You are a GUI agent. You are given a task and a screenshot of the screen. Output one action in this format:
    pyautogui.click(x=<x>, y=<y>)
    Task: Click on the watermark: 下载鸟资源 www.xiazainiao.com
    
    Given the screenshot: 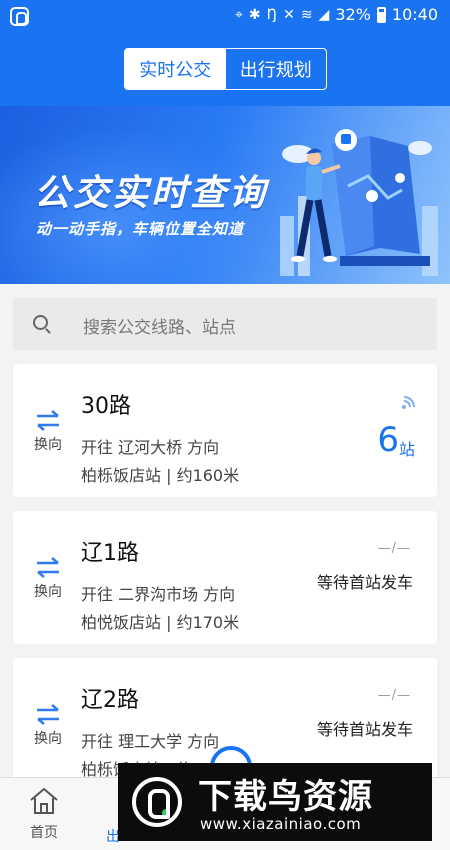 What is the action you would take?
    pyautogui.click(x=275, y=802)
    